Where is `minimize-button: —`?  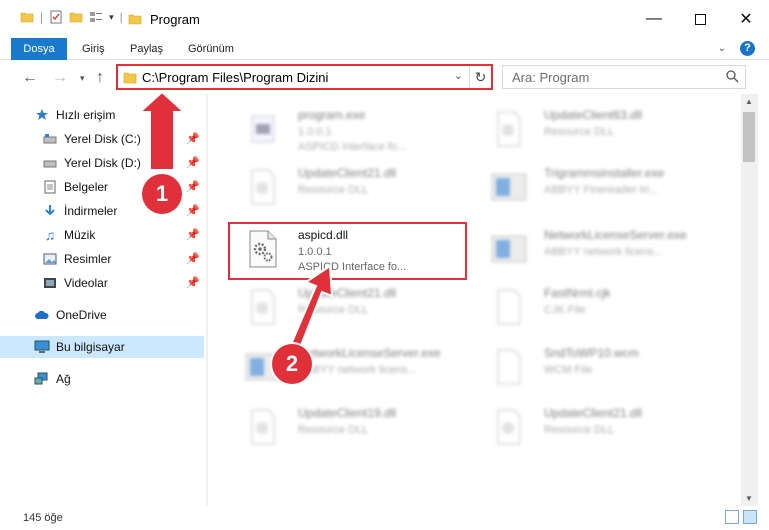 minimize-button: — is located at coordinates (654, 19).